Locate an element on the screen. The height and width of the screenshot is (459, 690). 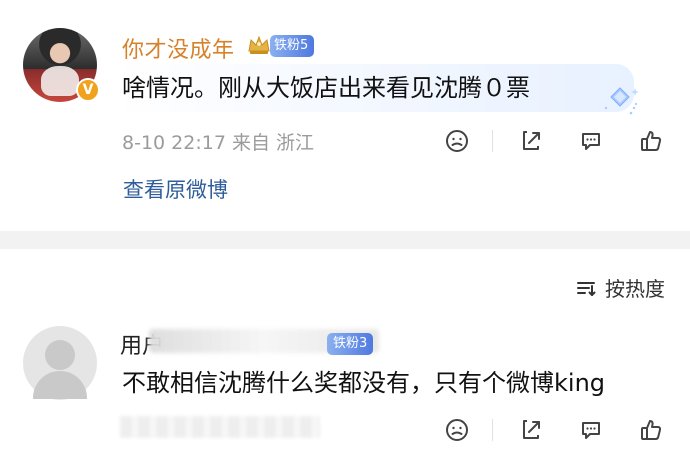
verified-badge-icon: V is located at coordinates (88, 90).